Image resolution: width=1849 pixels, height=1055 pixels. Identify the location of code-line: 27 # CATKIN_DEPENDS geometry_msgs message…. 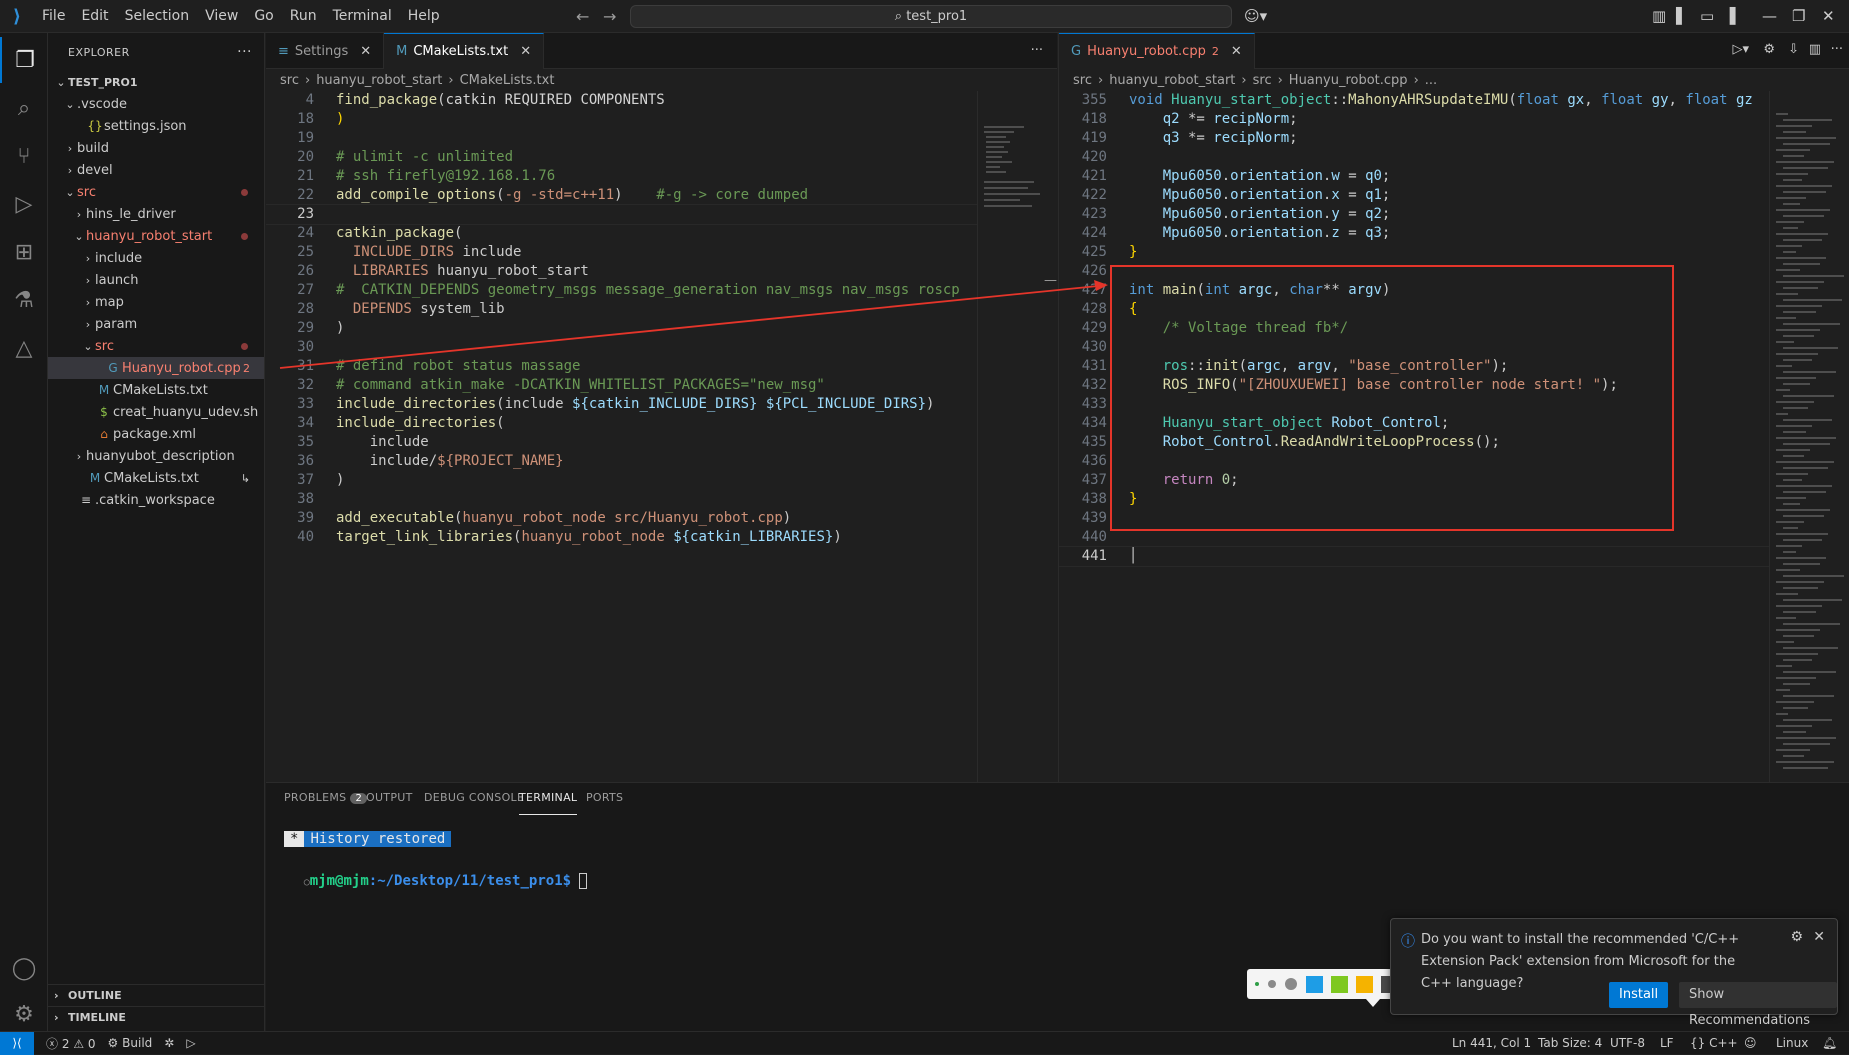
(621, 290).